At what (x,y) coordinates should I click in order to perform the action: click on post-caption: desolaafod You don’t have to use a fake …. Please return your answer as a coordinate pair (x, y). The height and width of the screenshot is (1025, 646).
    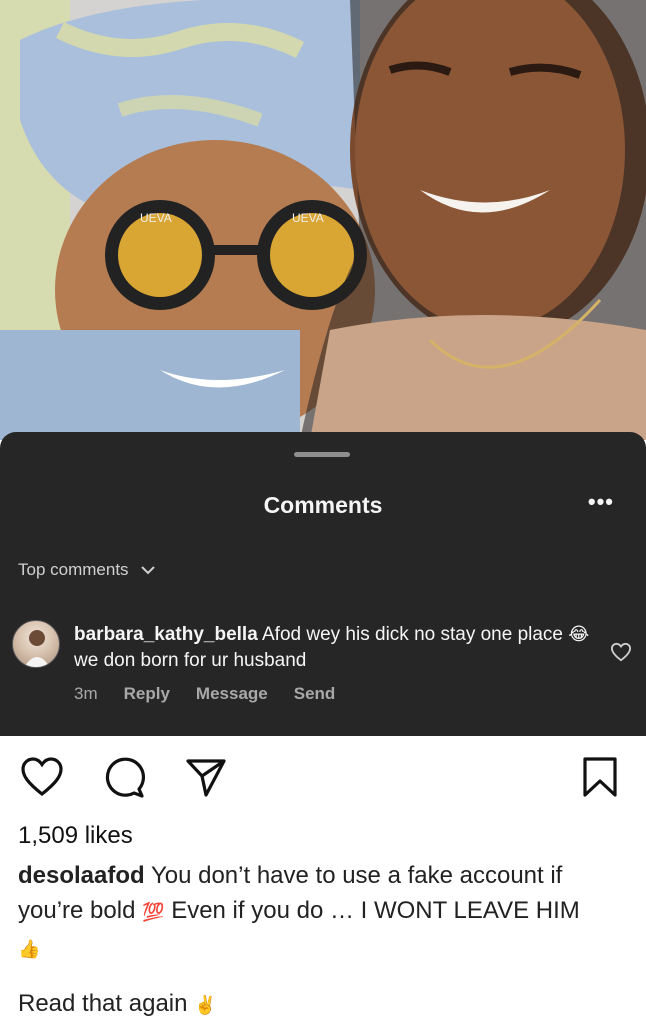
    Looking at the image, I should click on (323, 912).